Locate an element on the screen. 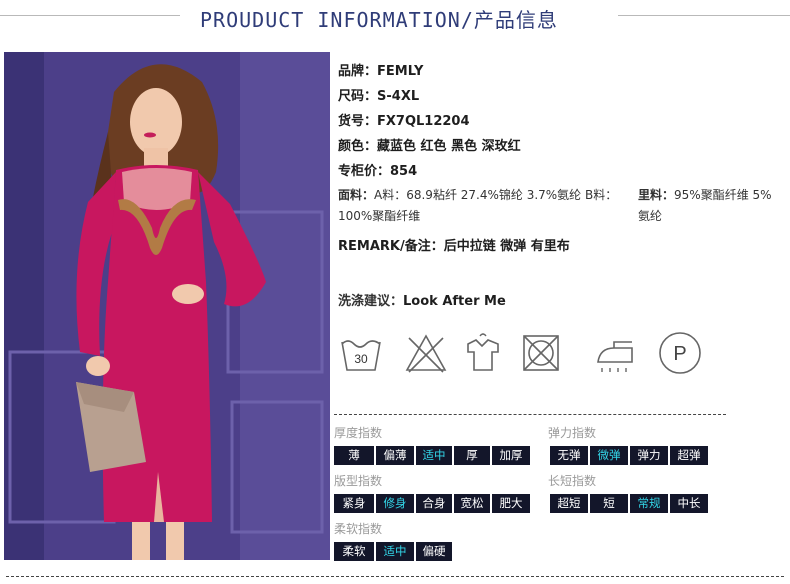 The image size is (790, 584). elasticity-index-title: 弹力指数 is located at coordinates (572, 433).